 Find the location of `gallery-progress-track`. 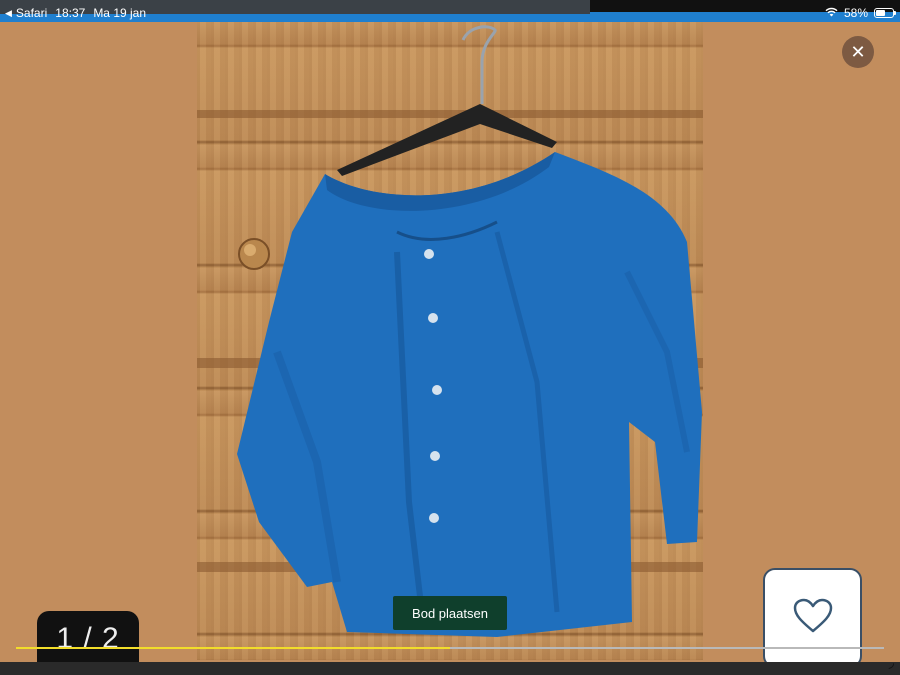

gallery-progress-track is located at coordinates (450, 648).